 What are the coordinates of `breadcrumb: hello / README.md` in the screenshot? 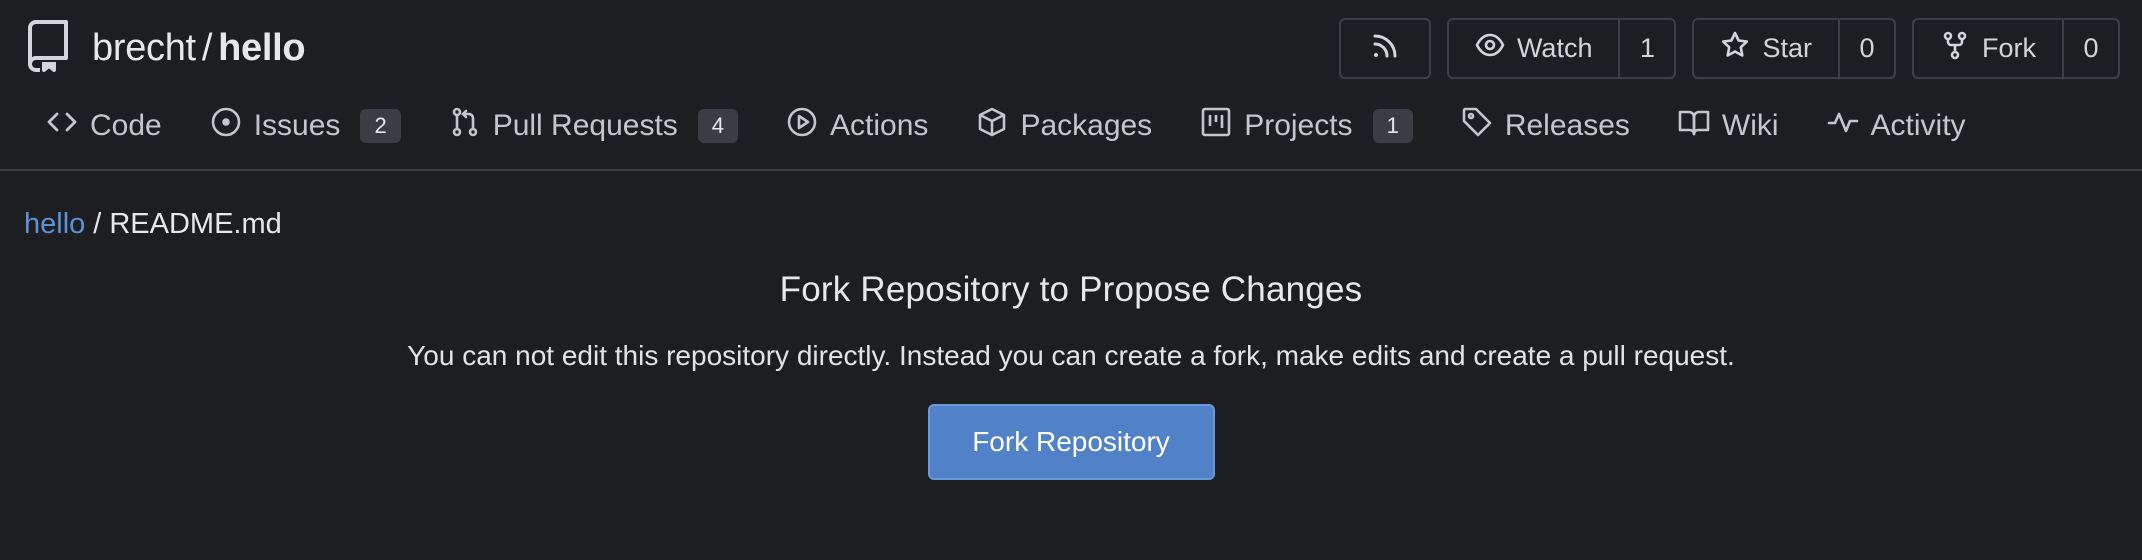 It's located at (153, 224).